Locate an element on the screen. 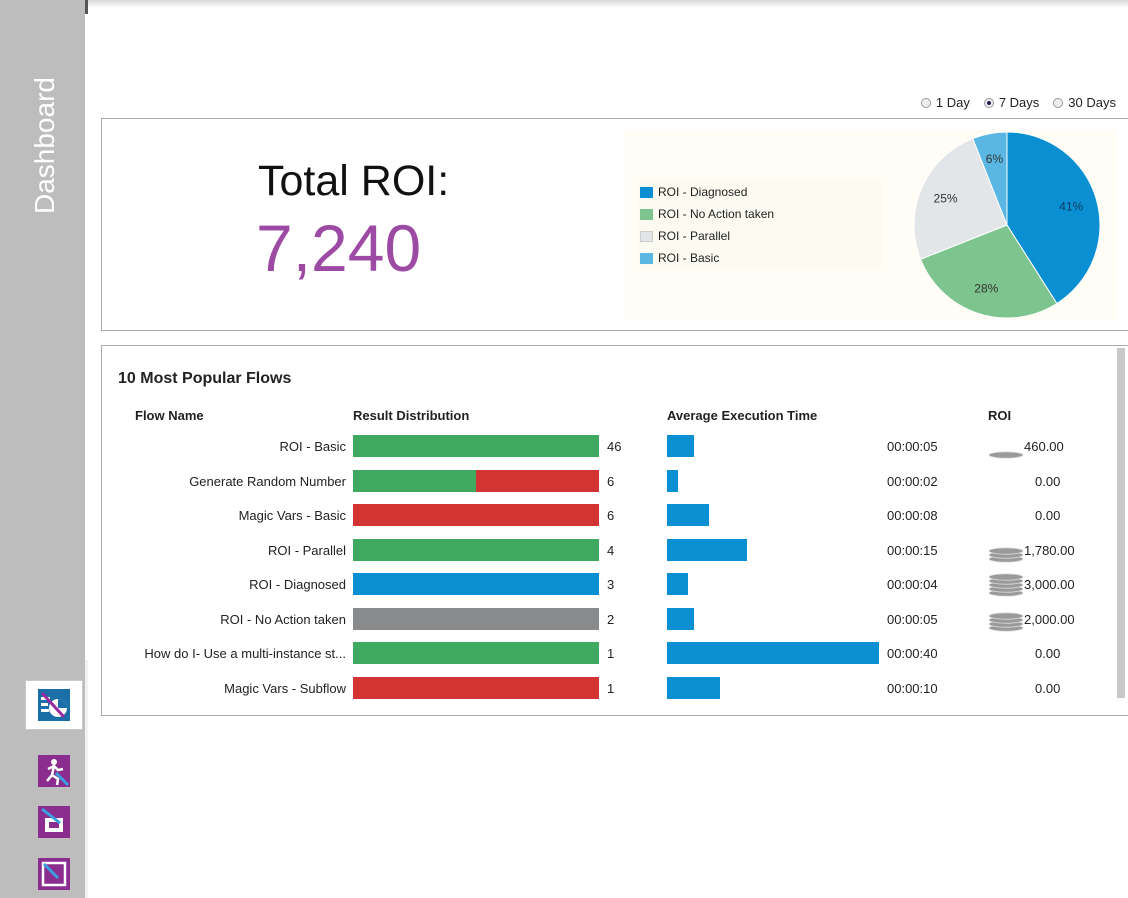  pie-slice-label: 41% is located at coordinates (1071, 206).